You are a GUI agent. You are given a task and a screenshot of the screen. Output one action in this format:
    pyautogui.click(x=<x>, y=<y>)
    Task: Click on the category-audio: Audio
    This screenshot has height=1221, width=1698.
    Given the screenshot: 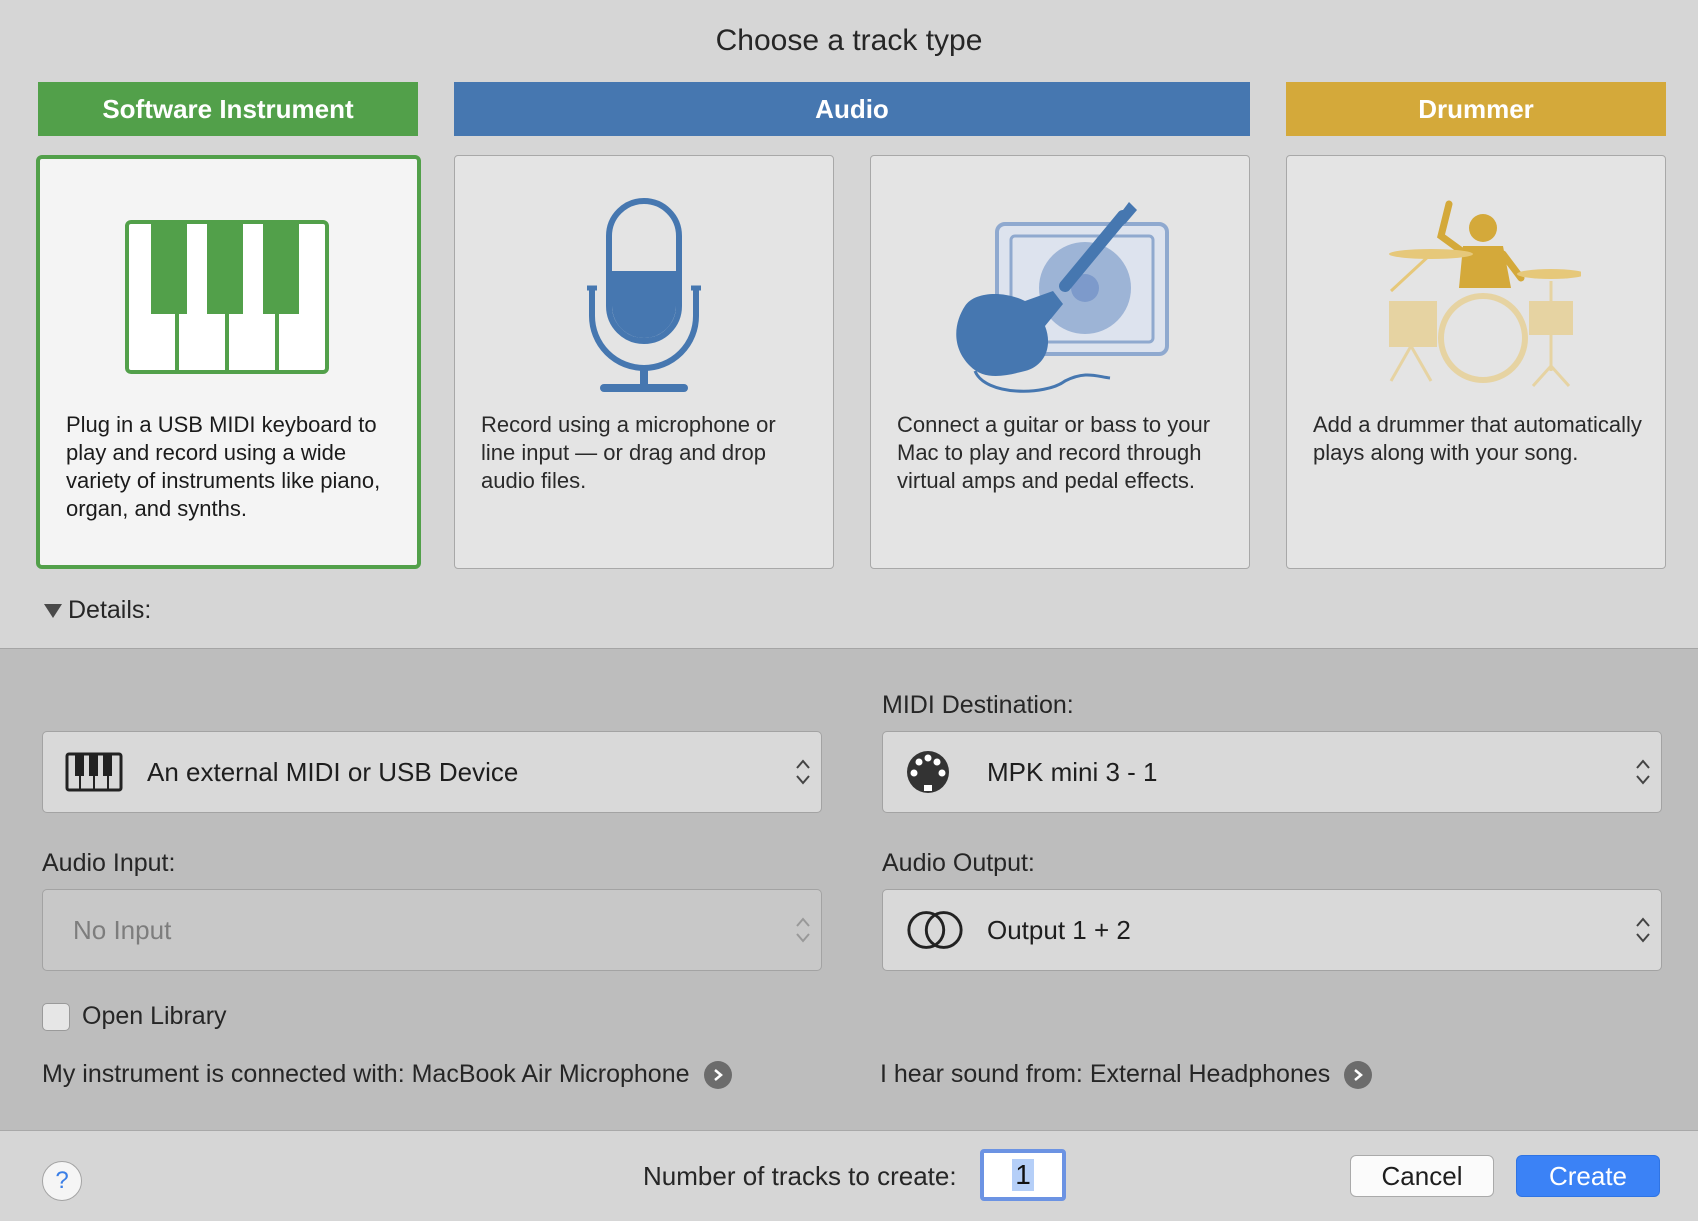 What is the action you would take?
    pyautogui.click(x=852, y=109)
    